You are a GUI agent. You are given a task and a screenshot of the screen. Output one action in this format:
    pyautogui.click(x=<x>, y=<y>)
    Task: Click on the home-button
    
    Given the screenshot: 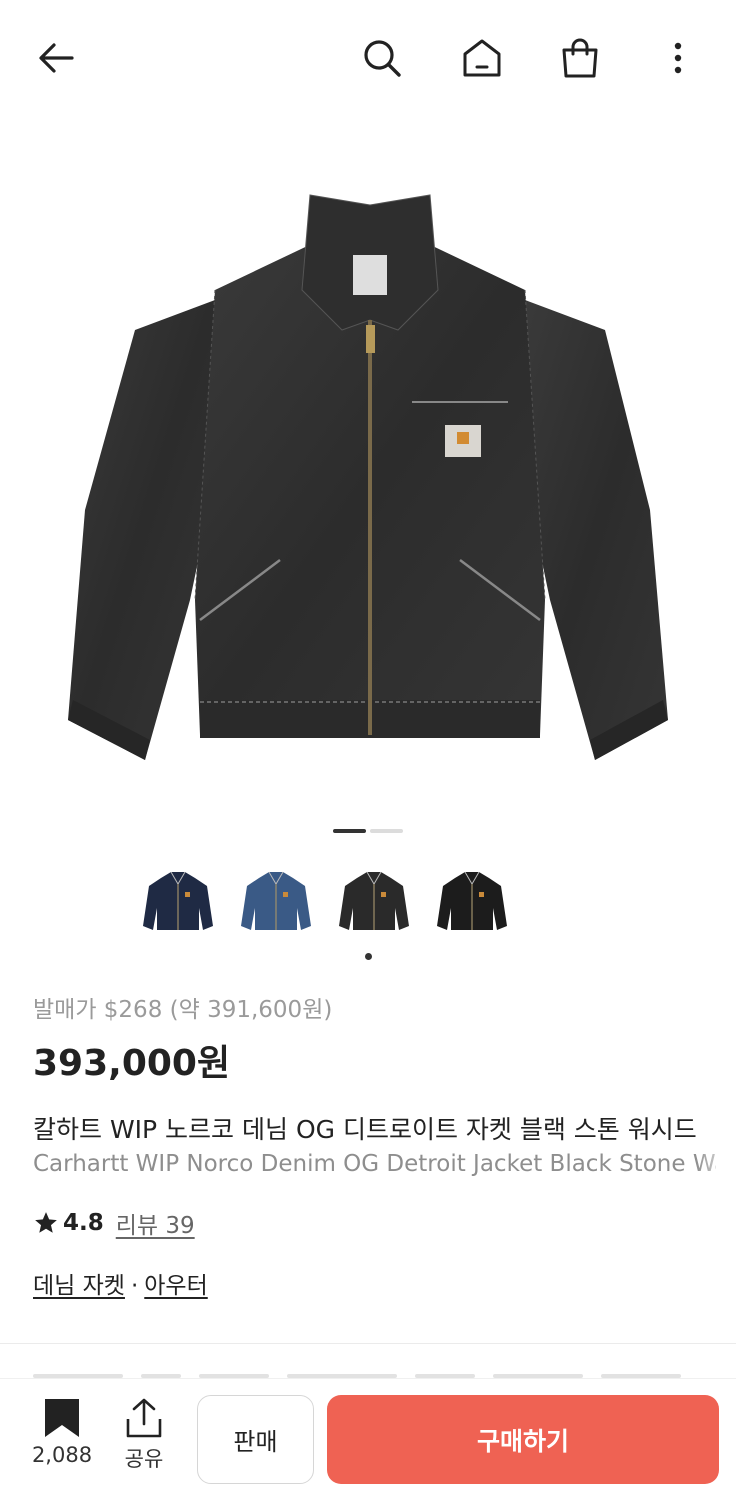 What is the action you would take?
    pyautogui.click(x=482, y=58)
    